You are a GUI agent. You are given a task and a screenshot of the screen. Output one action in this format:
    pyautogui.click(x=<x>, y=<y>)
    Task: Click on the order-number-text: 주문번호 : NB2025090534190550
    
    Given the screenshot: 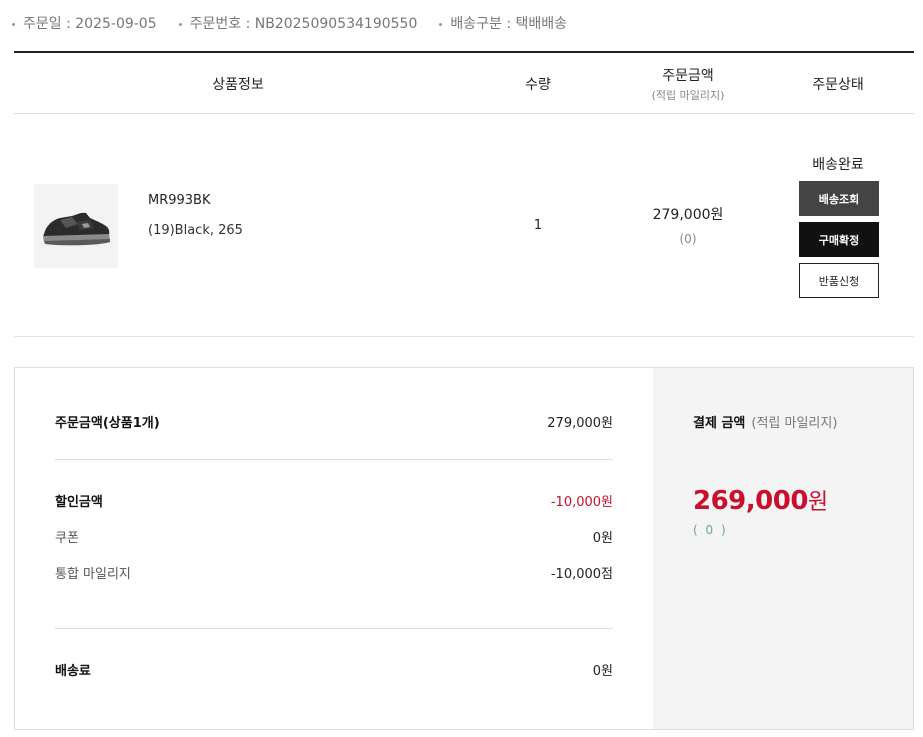 What is the action you would take?
    pyautogui.click(x=303, y=24)
    